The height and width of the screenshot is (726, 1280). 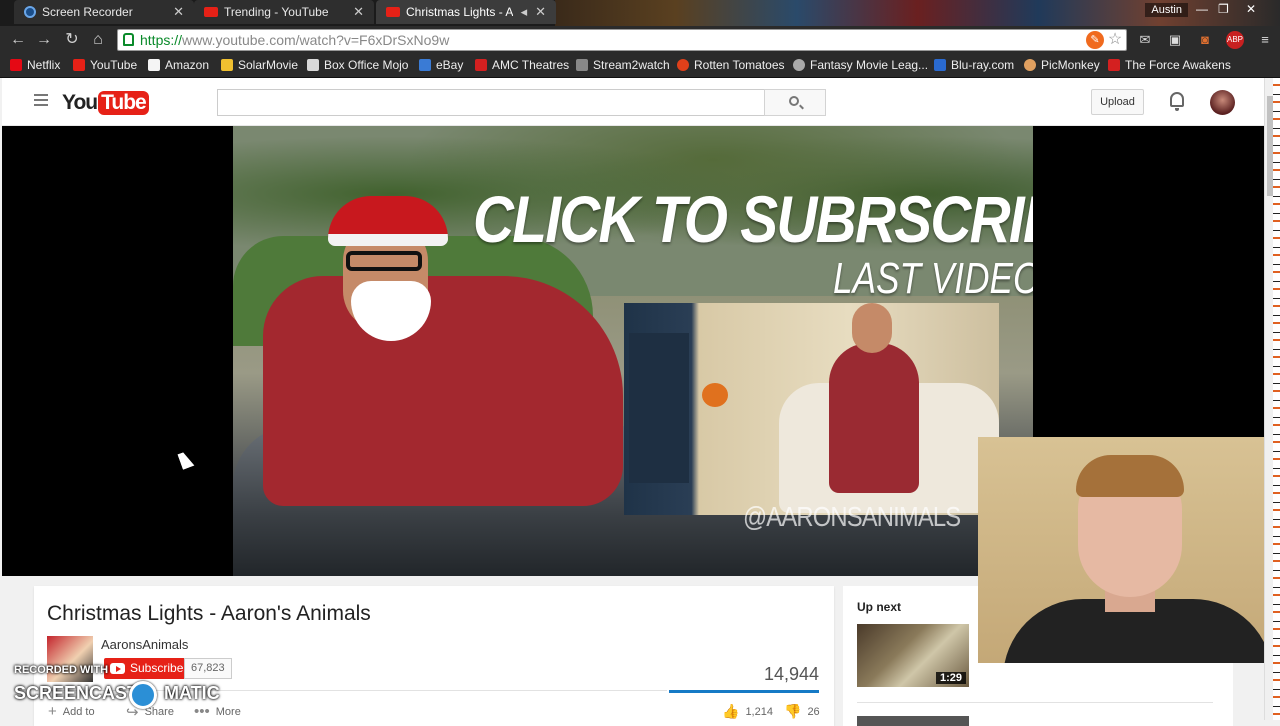 I want to click on last-video-thumbnail, so click(x=811, y=409).